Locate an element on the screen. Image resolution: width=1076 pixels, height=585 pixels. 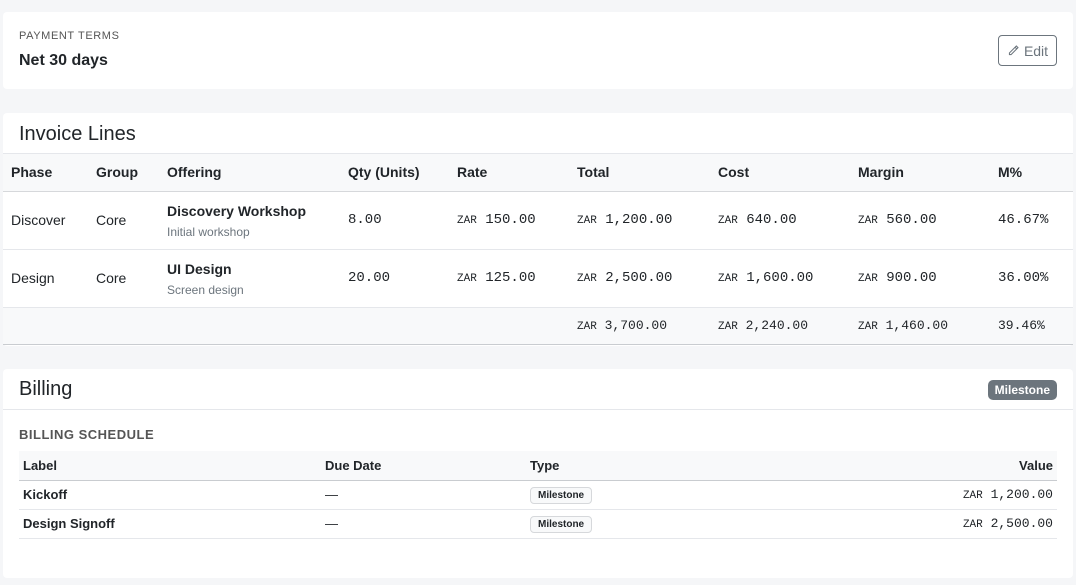
offering-description: Screen design is located at coordinates (205, 290).